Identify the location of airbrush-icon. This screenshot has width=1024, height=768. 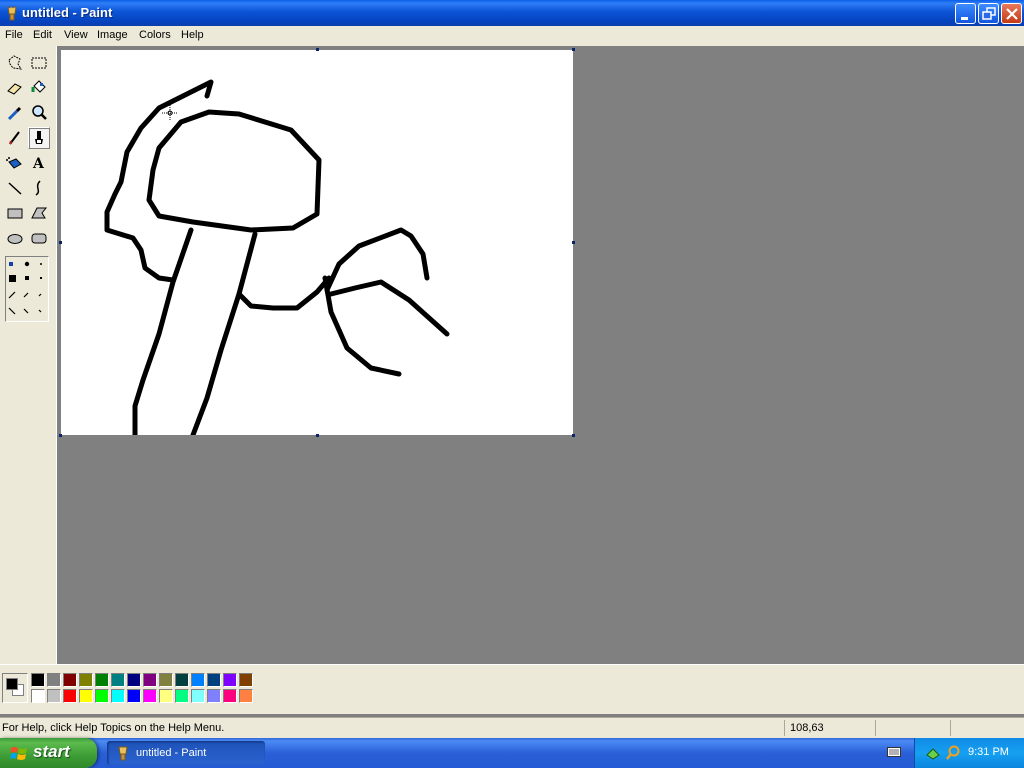
(14, 163).